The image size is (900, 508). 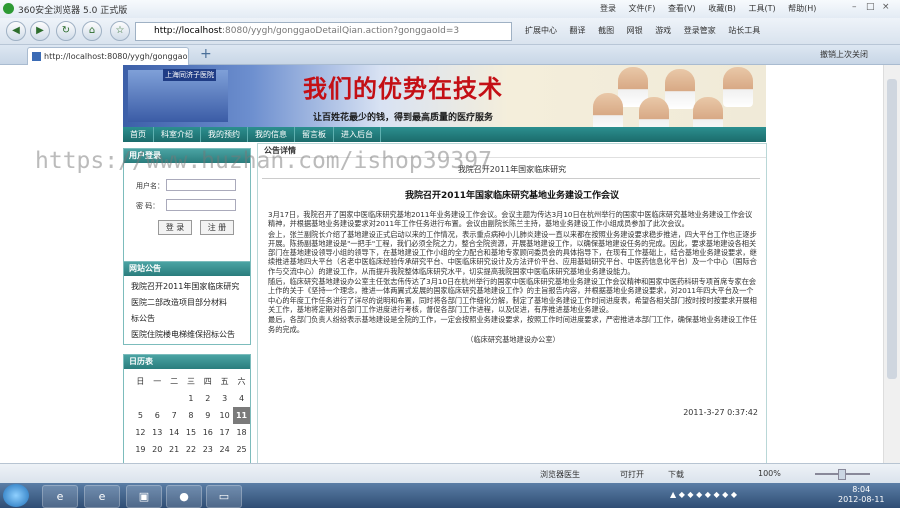 I want to click on vertical-scrollbar, so click(x=891, y=264).